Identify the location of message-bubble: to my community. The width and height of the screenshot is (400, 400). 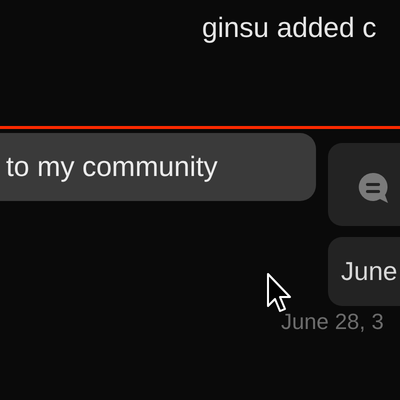
(158, 167).